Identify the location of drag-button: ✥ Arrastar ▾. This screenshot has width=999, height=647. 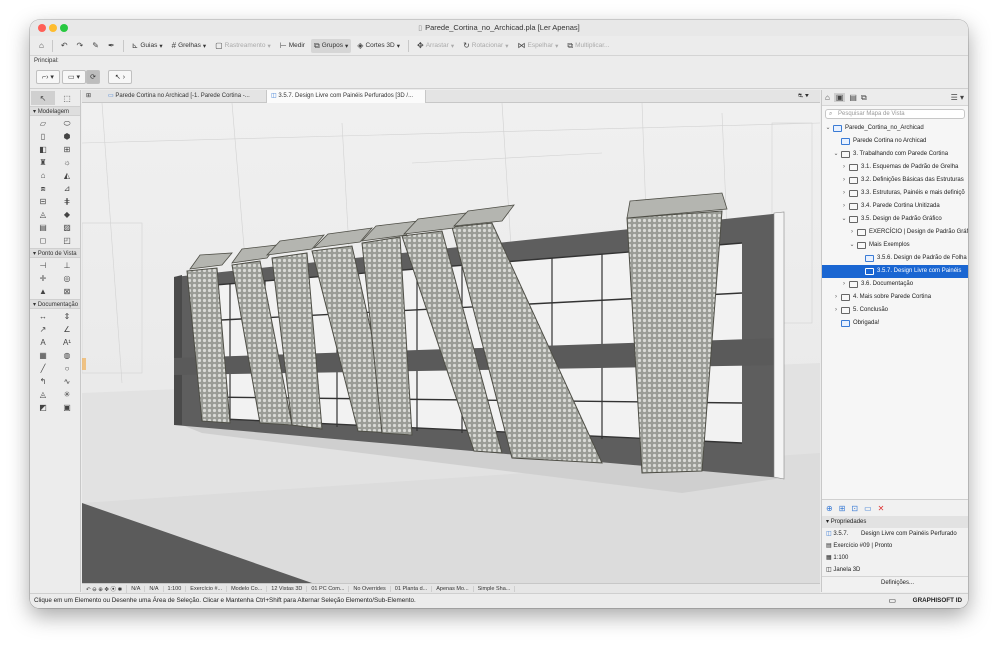
(435, 46).